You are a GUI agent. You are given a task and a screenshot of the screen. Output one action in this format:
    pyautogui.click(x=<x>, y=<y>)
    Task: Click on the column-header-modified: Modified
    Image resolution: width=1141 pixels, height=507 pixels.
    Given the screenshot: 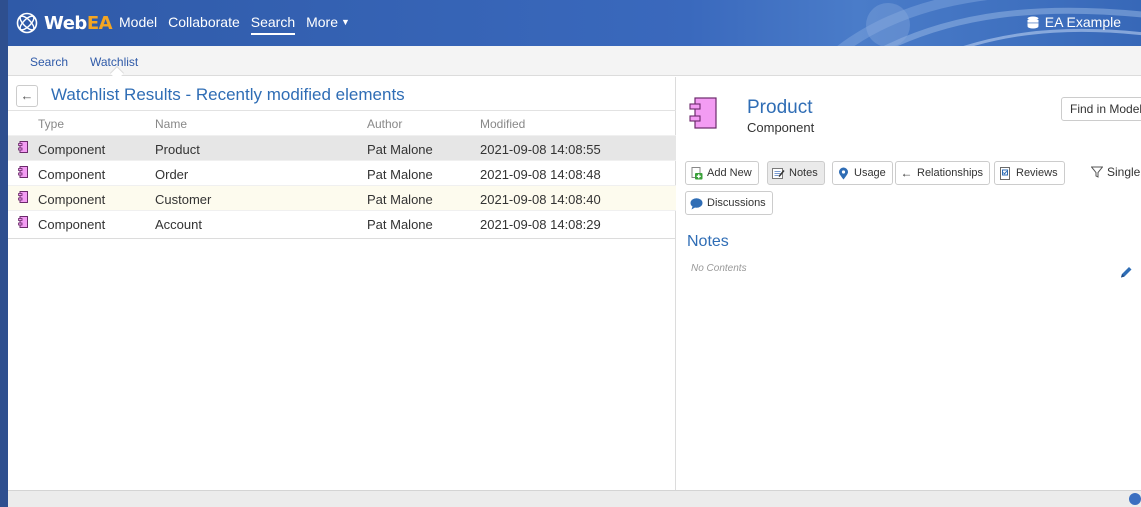 What is the action you would take?
    pyautogui.click(x=502, y=124)
    